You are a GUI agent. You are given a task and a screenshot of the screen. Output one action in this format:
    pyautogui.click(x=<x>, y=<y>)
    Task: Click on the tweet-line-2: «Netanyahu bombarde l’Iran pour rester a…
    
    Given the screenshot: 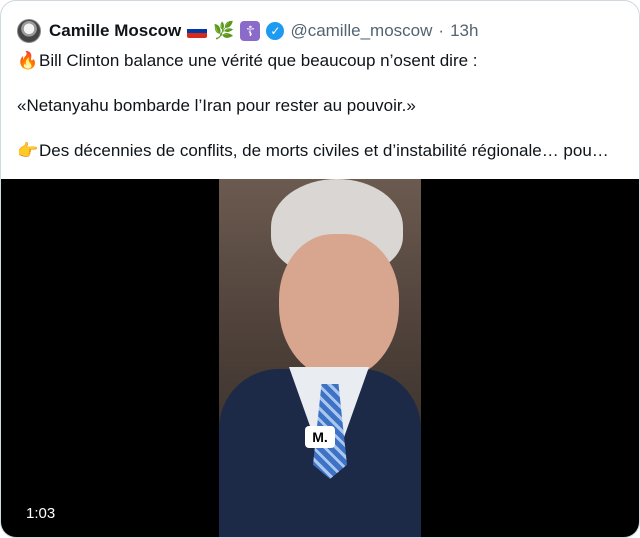 What is the action you would take?
    pyautogui.click(x=216, y=105)
    